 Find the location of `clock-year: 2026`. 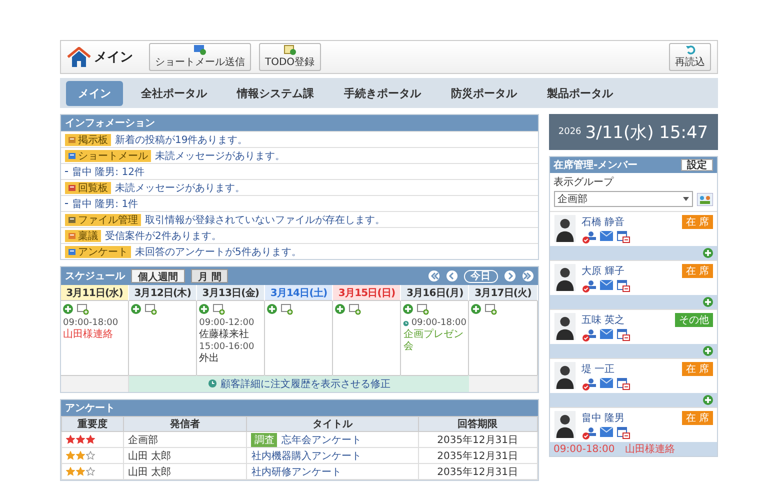

clock-year: 2026 is located at coordinates (570, 132).